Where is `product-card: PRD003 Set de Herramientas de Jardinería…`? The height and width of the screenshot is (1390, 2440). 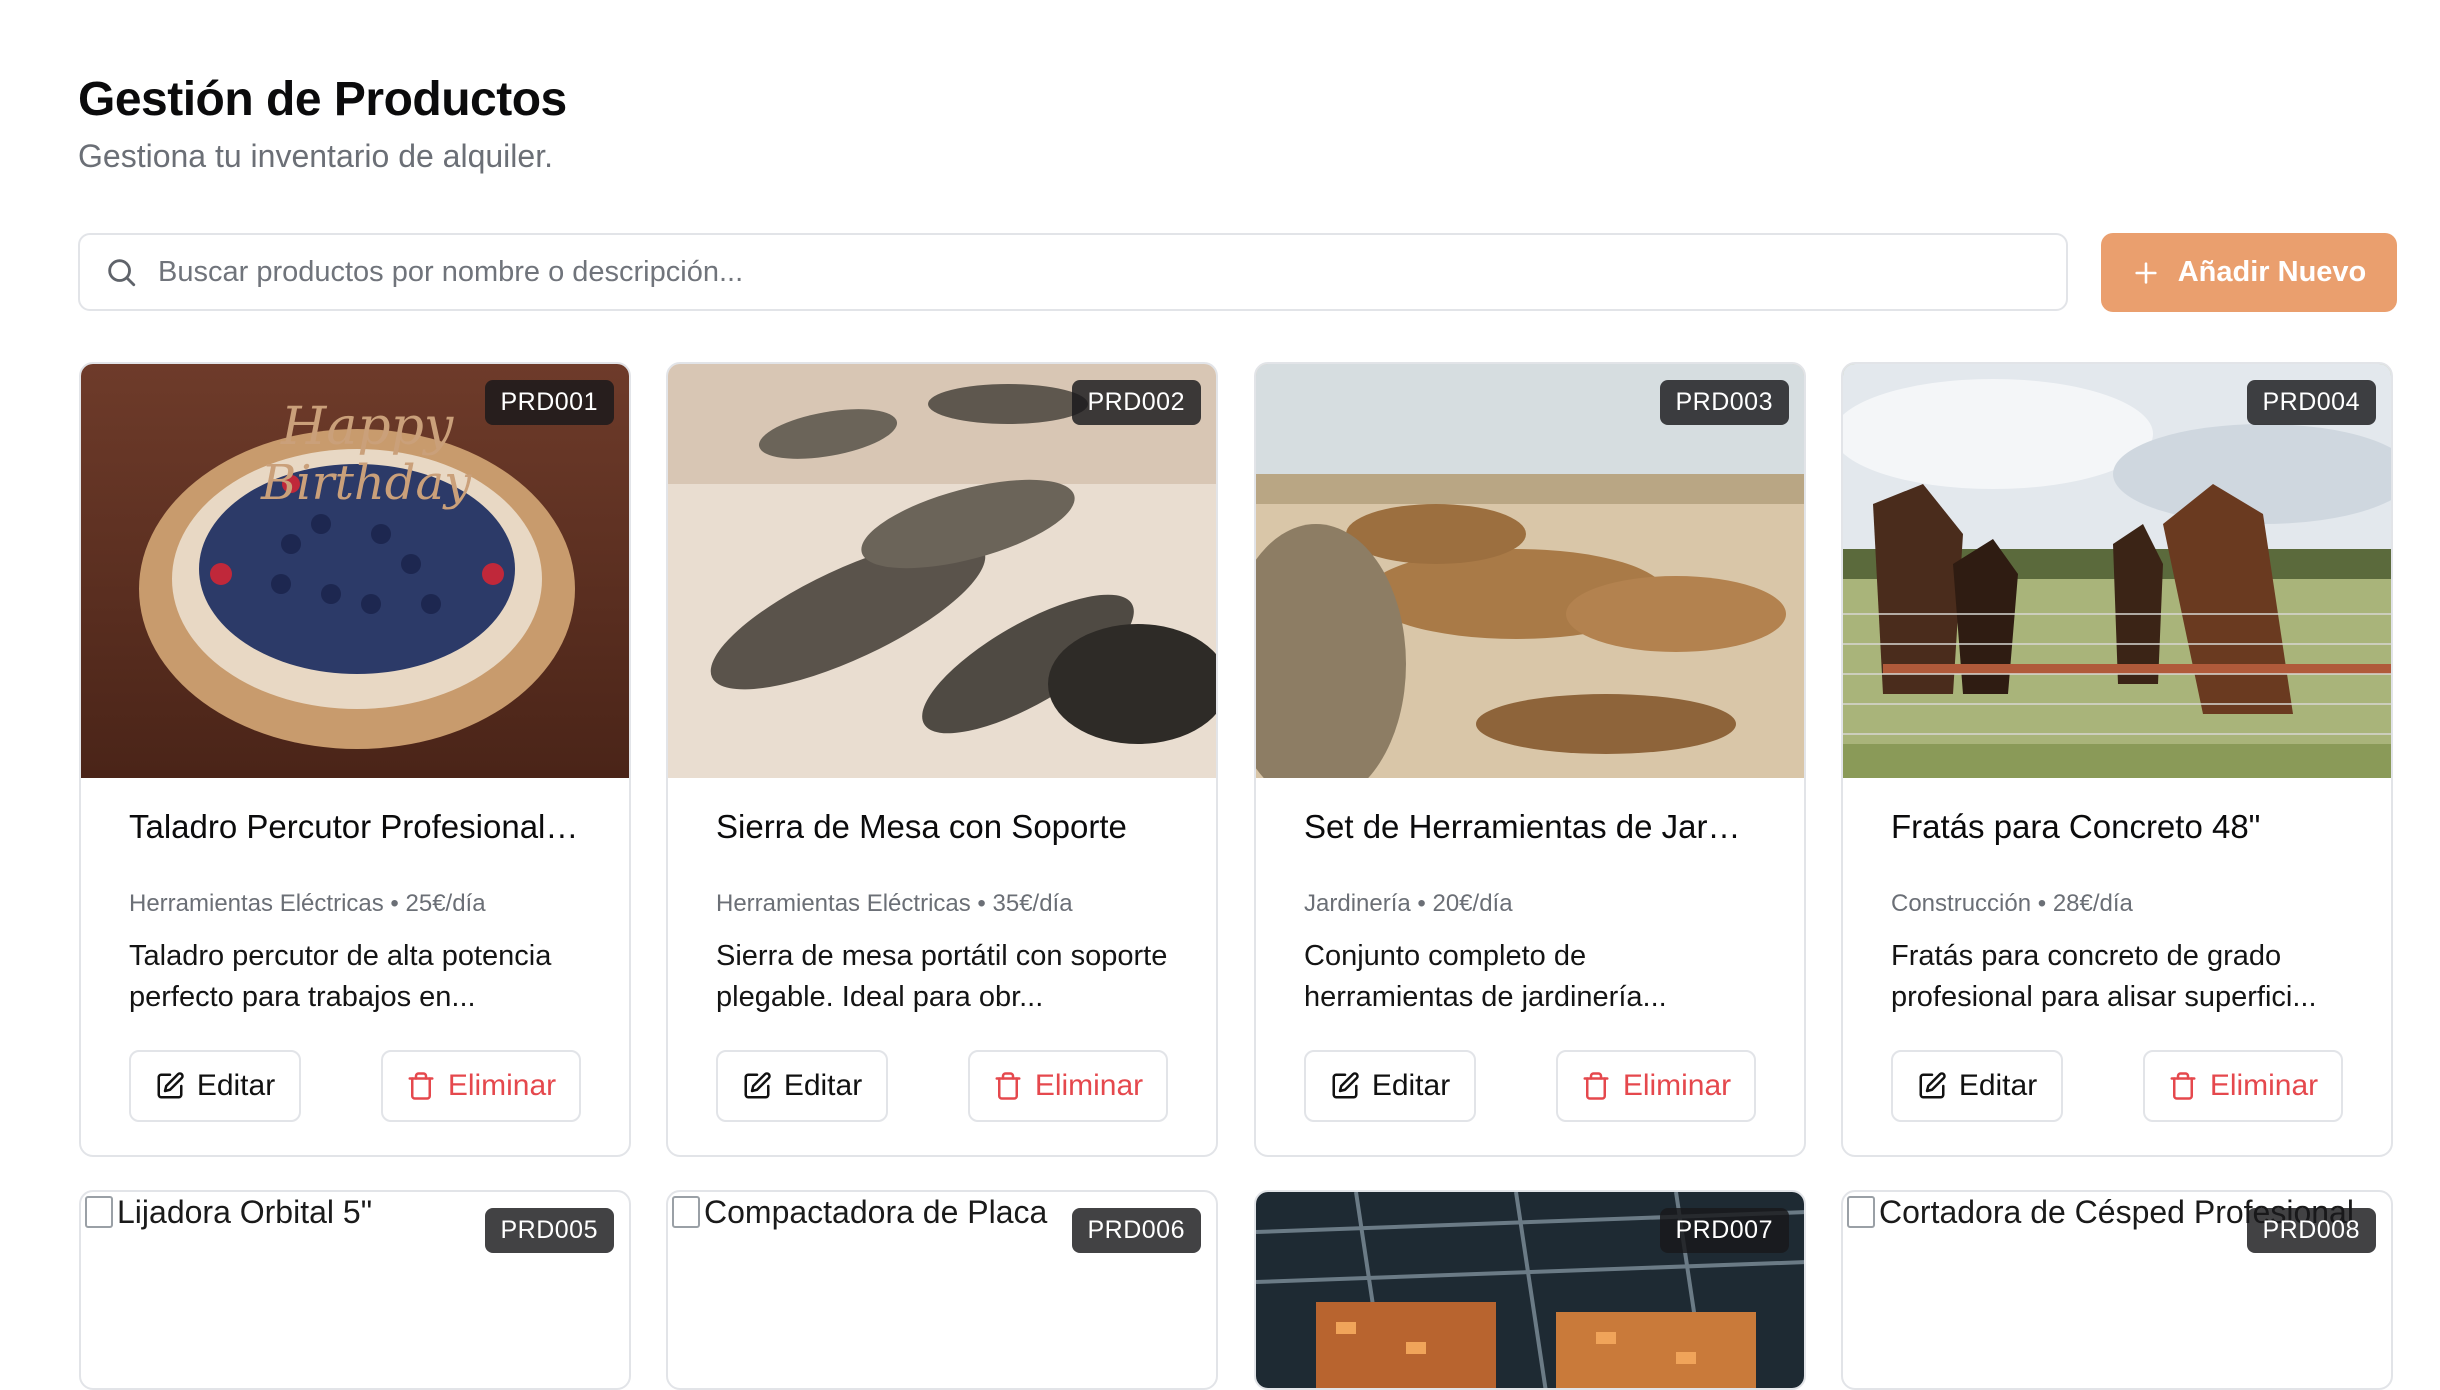 product-card: PRD003 Set de Herramientas de Jardinería… is located at coordinates (1530, 759).